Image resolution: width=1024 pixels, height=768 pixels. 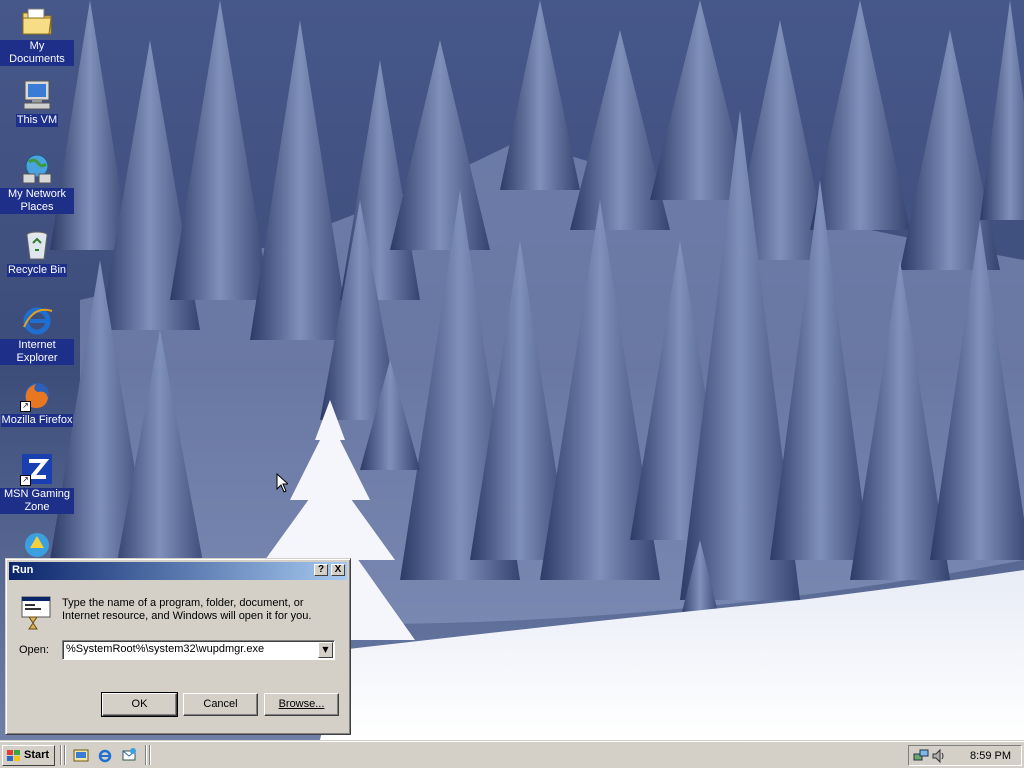 I want to click on desktop-icon-label: Recycle Bin, so click(x=37, y=270).